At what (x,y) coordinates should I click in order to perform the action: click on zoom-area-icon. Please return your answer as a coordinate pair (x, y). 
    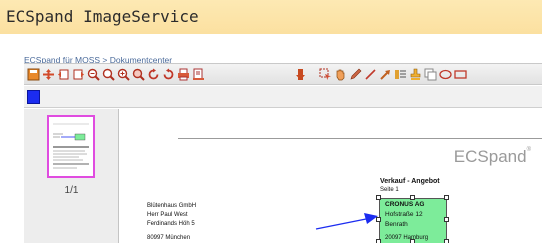
    Looking at the image, I should click on (138, 74).